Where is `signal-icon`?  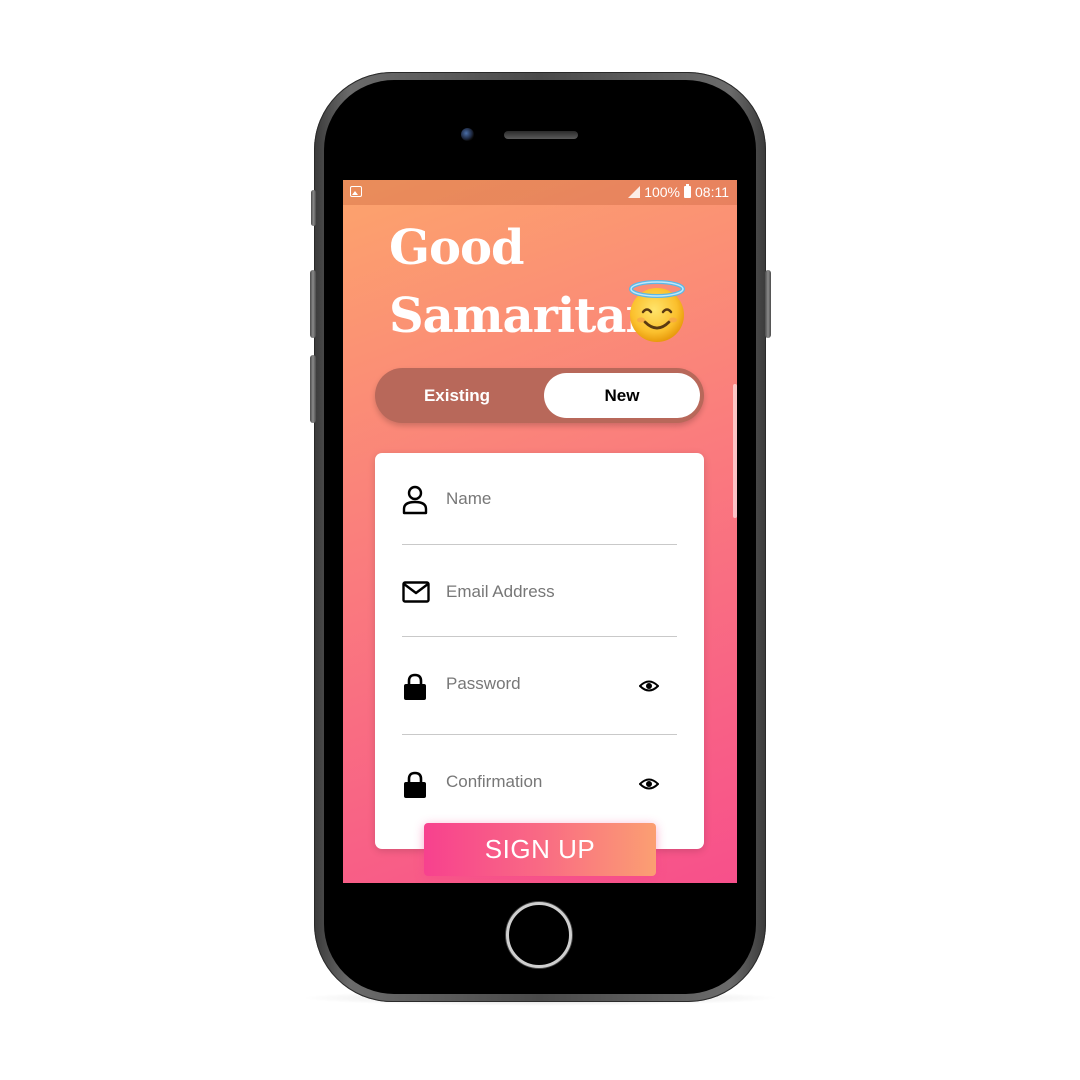
signal-icon is located at coordinates (634, 192).